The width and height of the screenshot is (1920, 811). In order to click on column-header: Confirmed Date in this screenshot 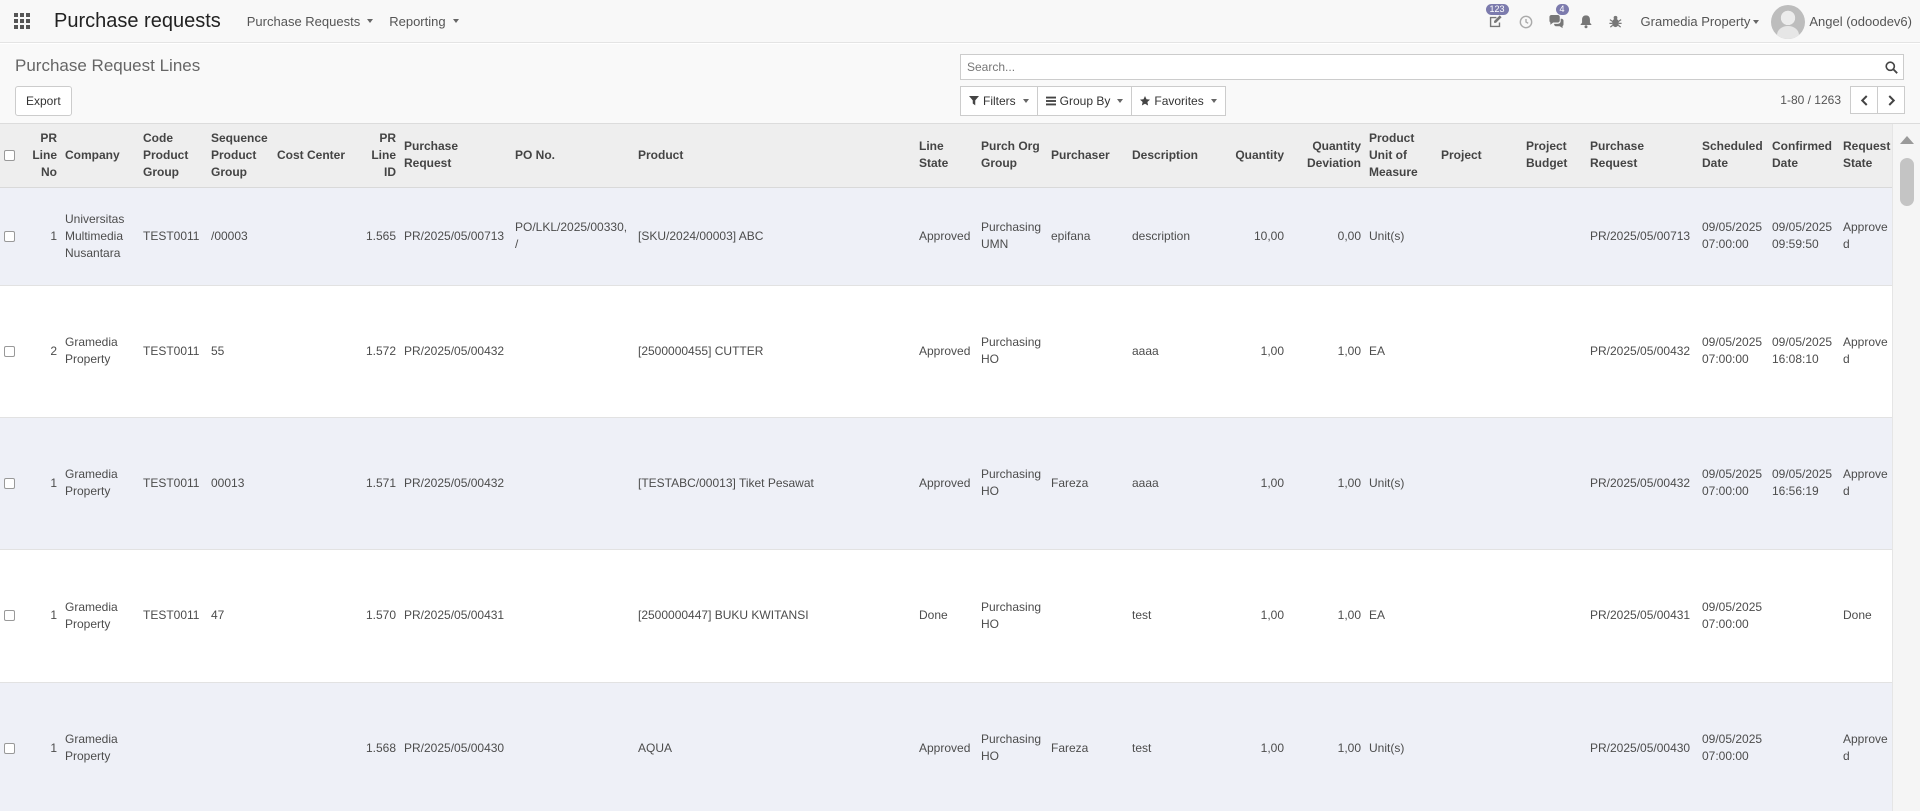, I will do `click(1803, 156)`.